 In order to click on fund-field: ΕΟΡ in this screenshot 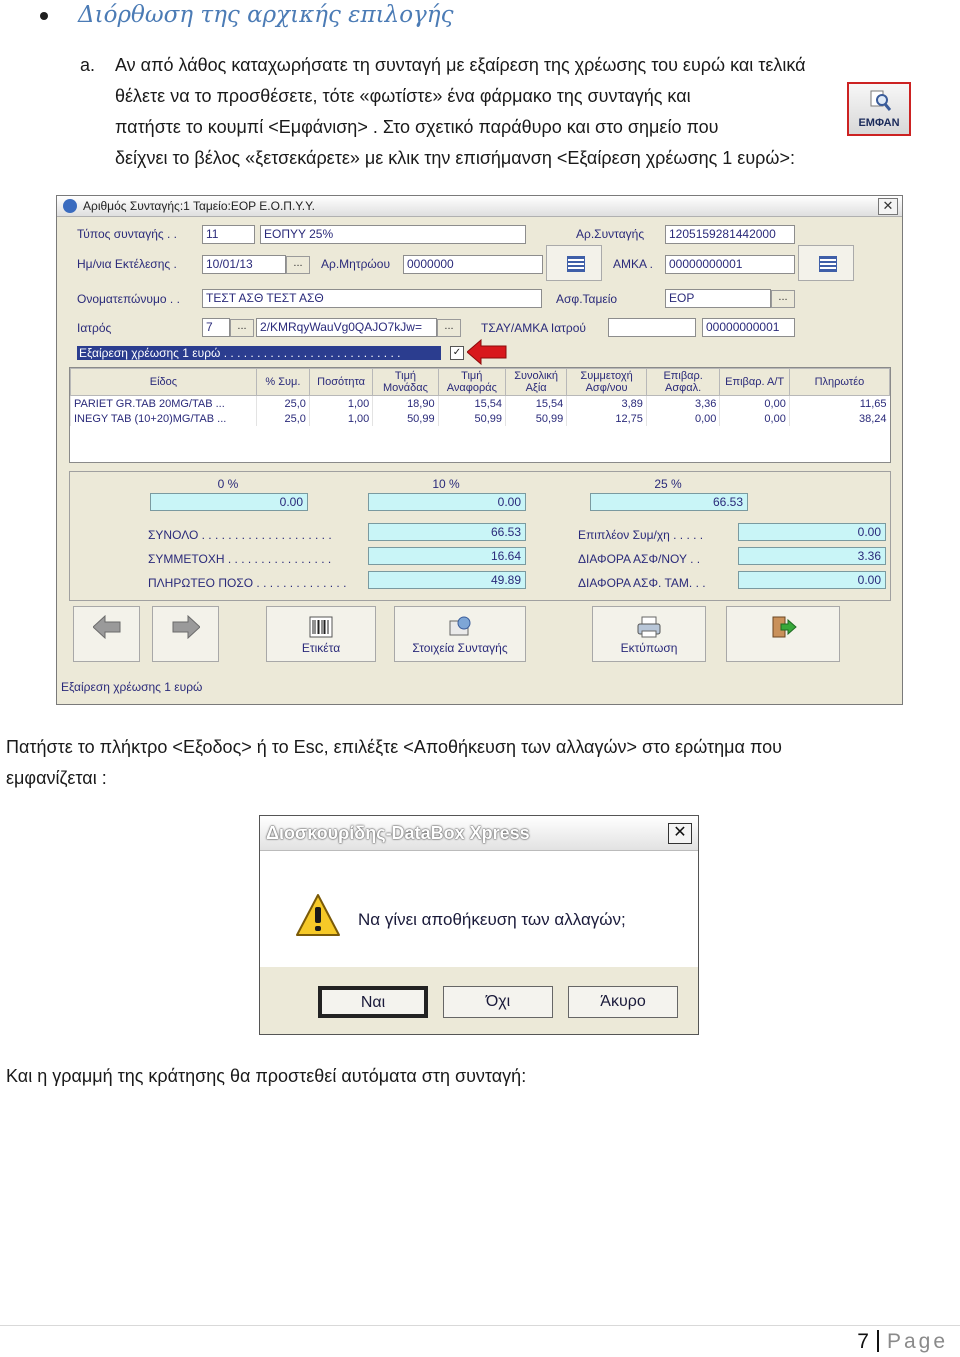, I will do `click(718, 298)`.